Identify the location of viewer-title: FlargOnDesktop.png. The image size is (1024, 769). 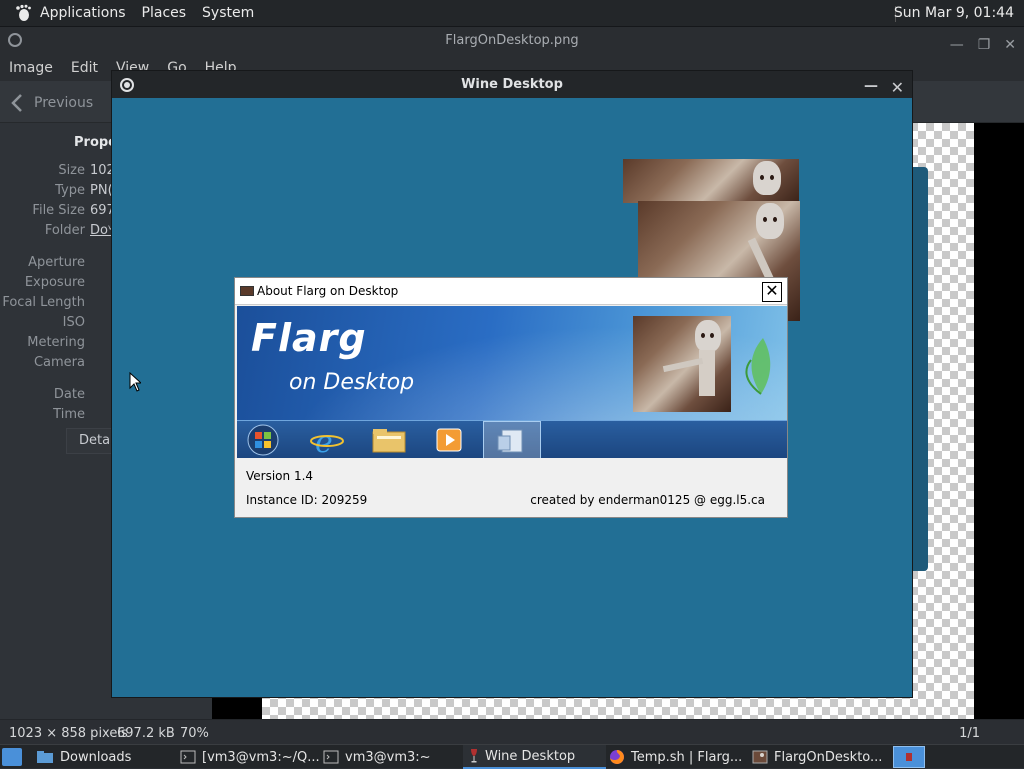
(512, 40).